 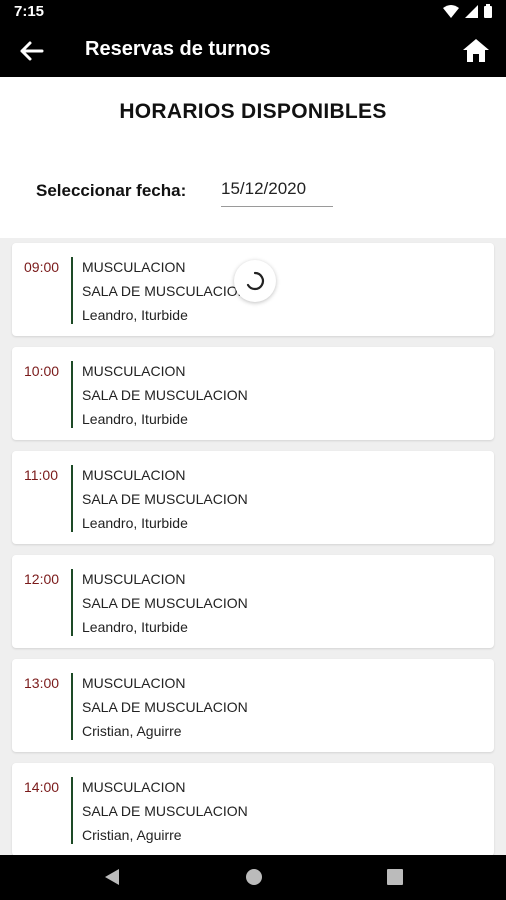 I want to click on battery-icon, so click(x=488, y=11).